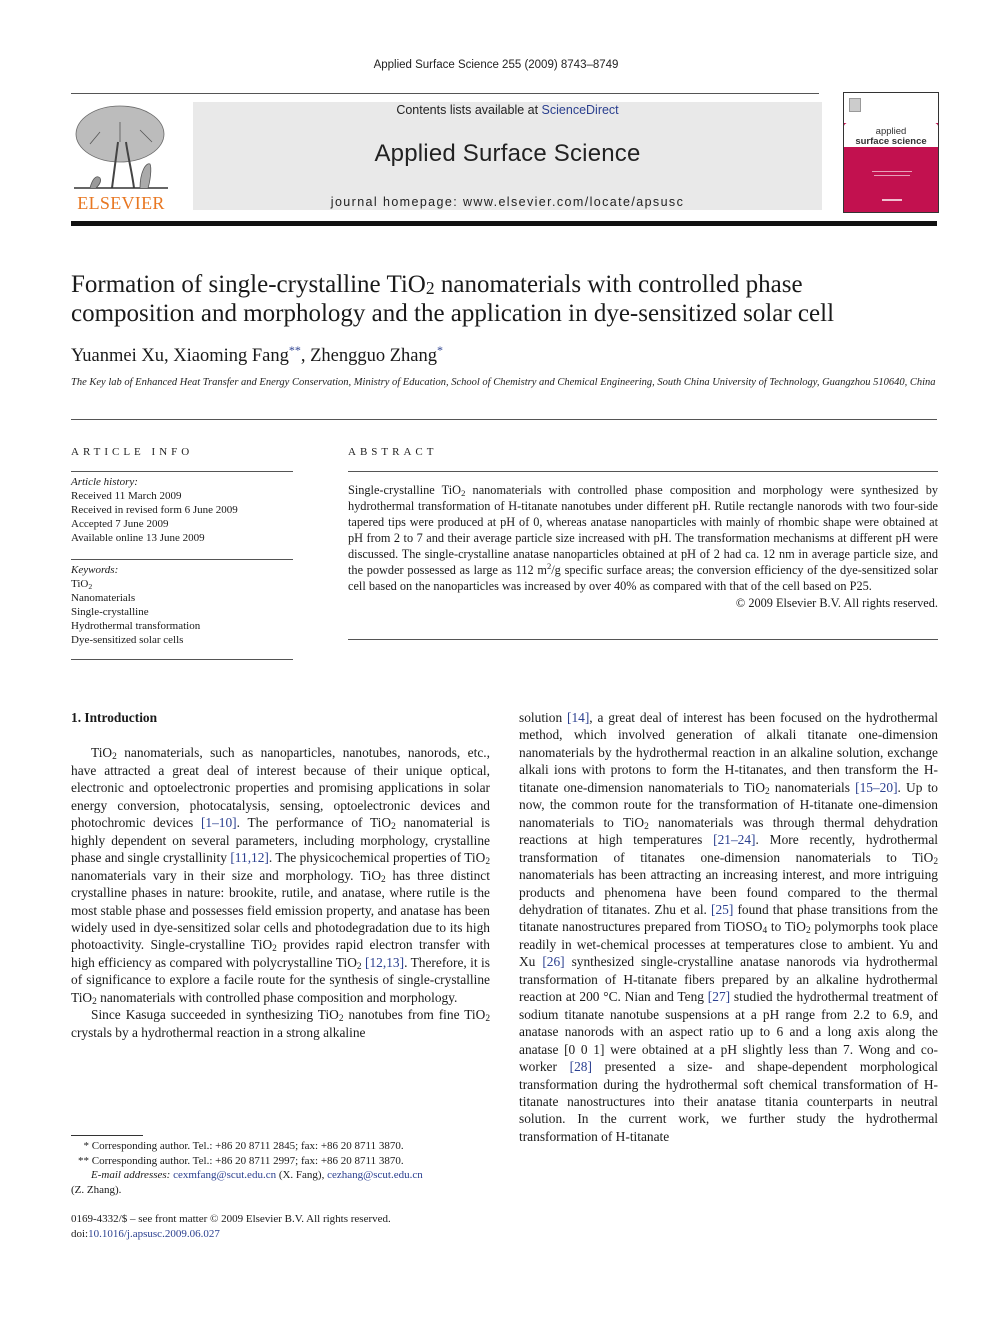  I want to click on cover-title-line2: surface science, so click(891, 141).